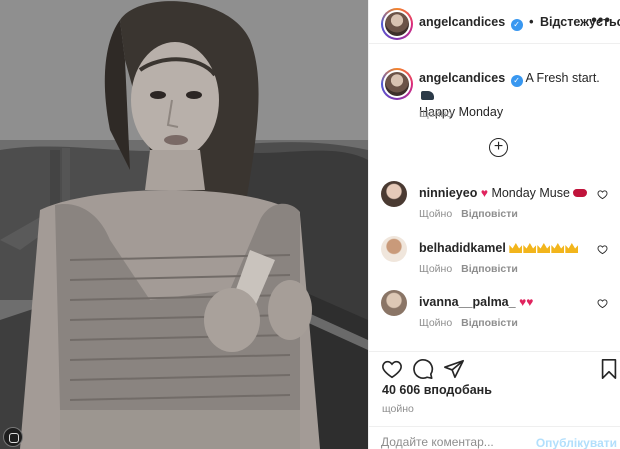 This screenshot has height=449, width=620. Describe the element at coordinates (397, 24) in the screenshot. I see `author-avatar` at that location.